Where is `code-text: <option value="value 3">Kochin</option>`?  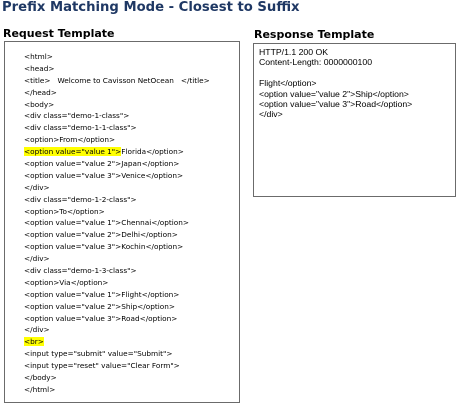
code-text: <option value="value 3">Kochin</option> is located at coordinates (104, 247).